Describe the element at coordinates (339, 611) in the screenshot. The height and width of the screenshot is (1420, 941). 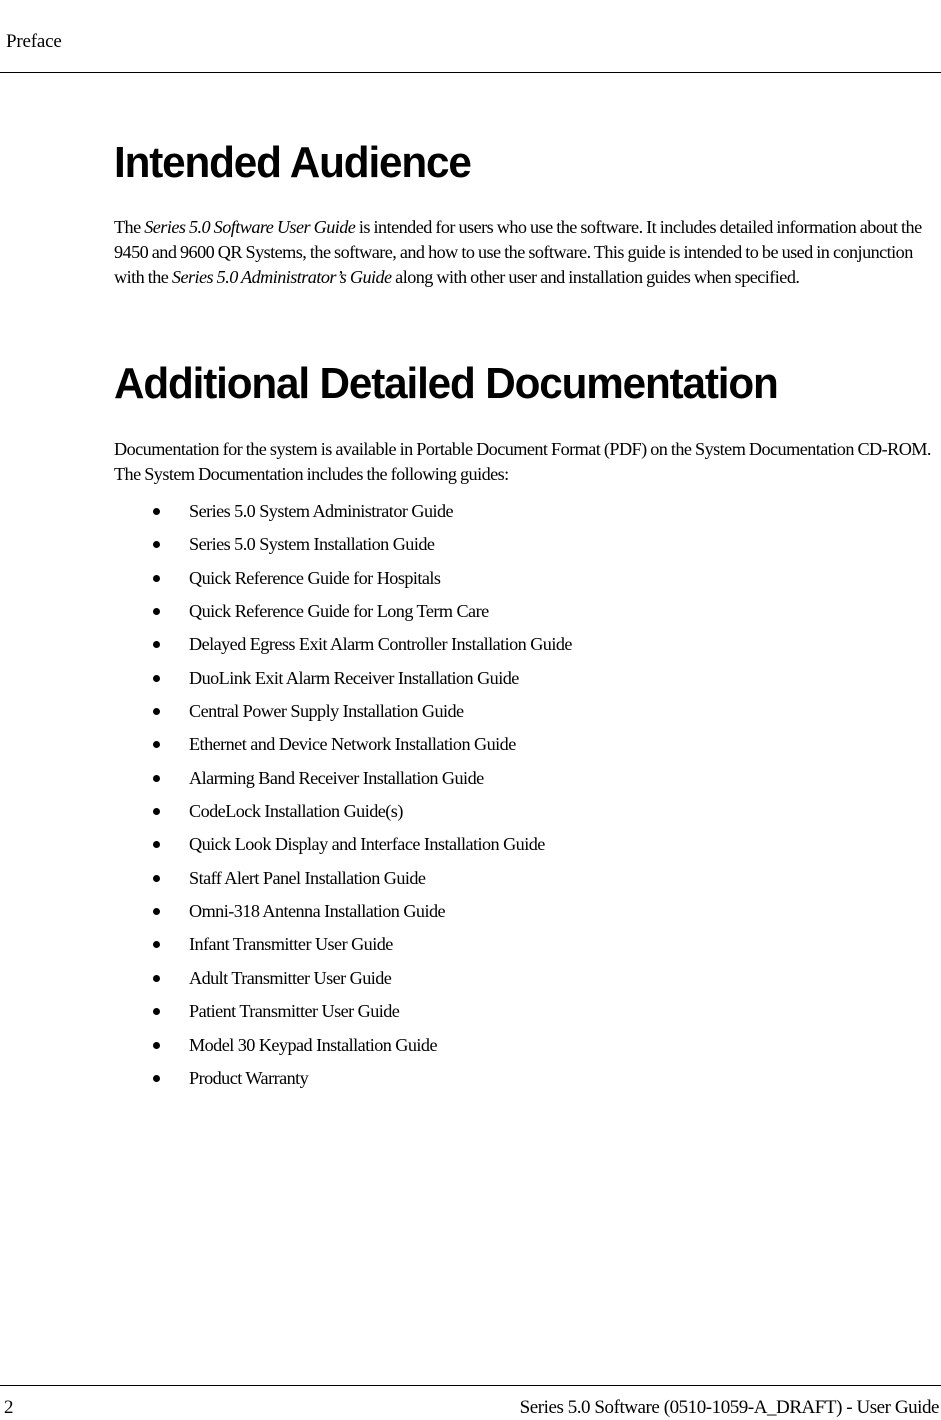
I see `guide-title: Quick Reference Guide for Long Term Care` at that location.